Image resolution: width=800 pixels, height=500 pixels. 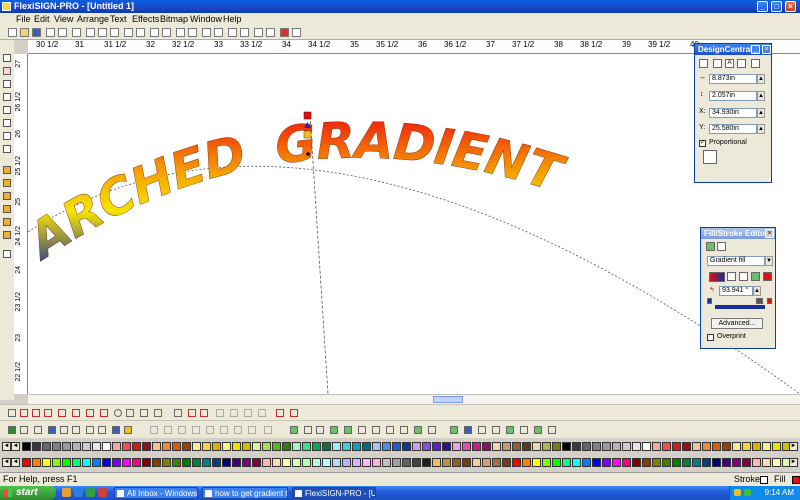 What do you see at coordinates (710, 246) in the screenshot?
I see `fill-bucket-icon` at bounding box center [710, 246].